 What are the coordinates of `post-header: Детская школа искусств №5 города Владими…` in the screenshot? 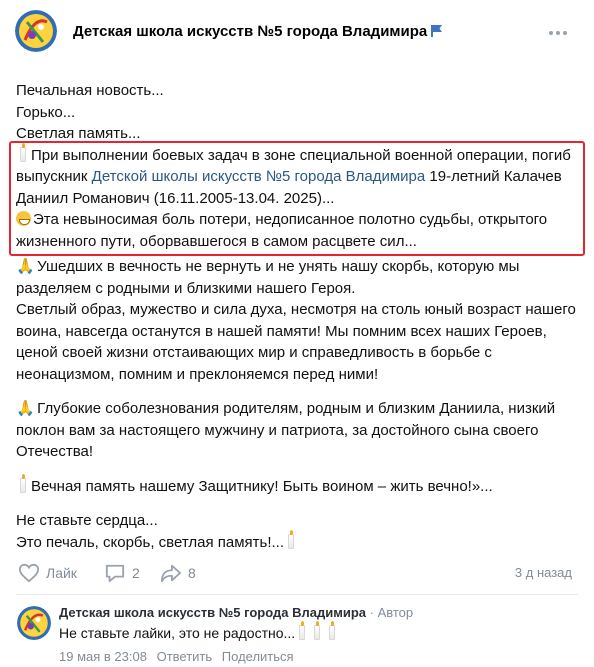 It's located at (297, 32).